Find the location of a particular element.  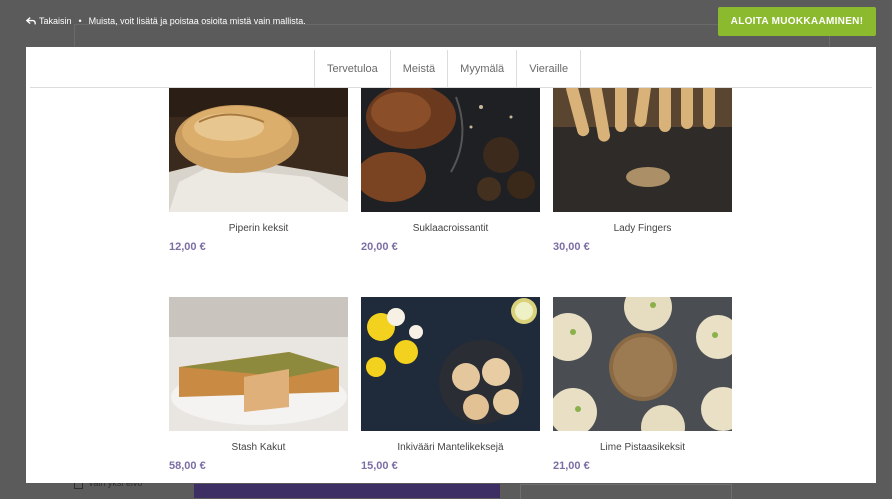

back-arrow-icon is located at coordinates (31, 21).